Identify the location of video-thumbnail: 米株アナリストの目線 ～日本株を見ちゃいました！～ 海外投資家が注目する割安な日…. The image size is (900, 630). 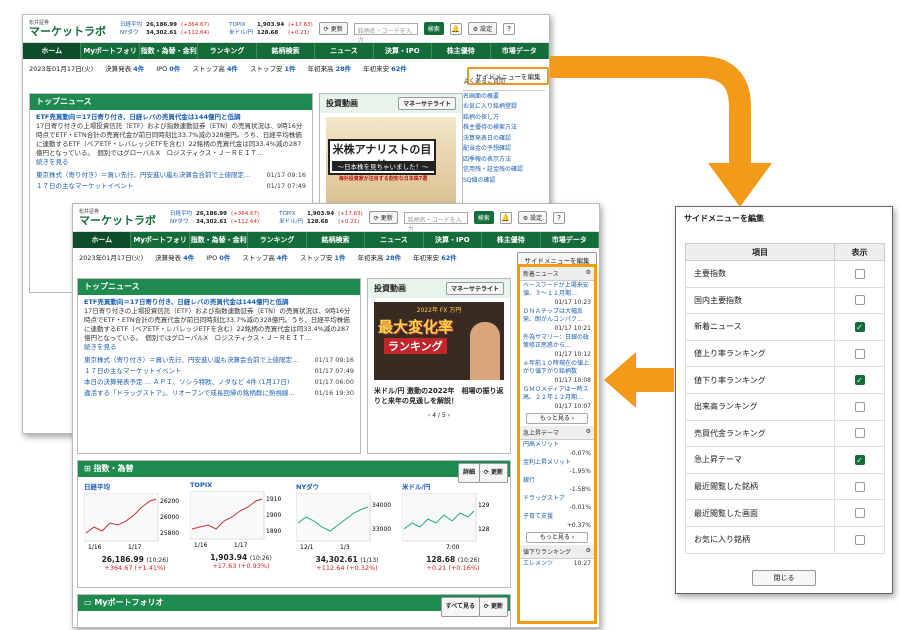
(391, 162).